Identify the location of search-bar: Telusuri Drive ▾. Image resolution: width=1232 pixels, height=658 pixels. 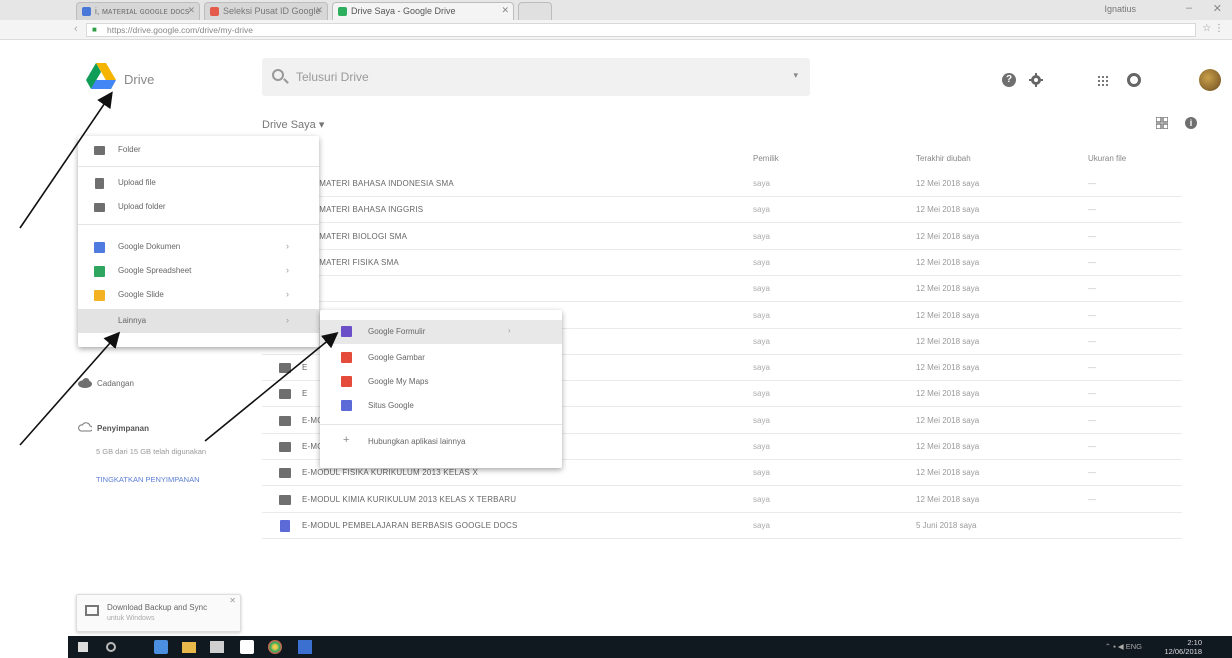
(536, 77).